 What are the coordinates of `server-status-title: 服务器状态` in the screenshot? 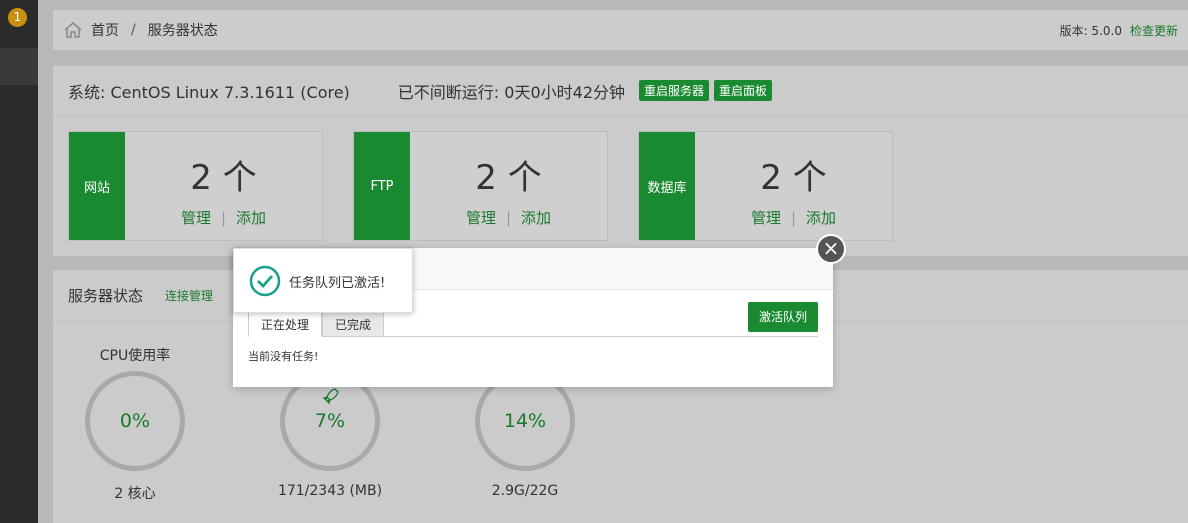 It's located at (106, 296).